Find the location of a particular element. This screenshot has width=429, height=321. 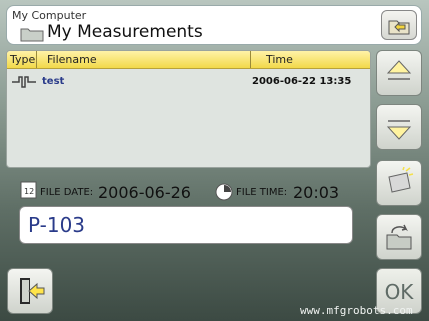

rename-button is located at coordinates (399, 183).